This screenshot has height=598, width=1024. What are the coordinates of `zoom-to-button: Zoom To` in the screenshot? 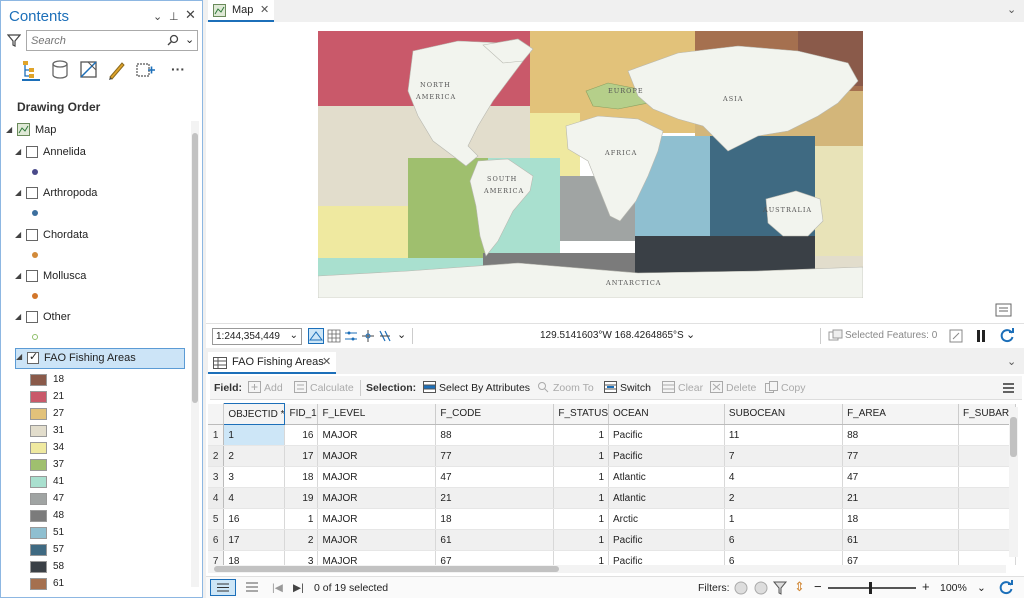 It's located at (573, 388).